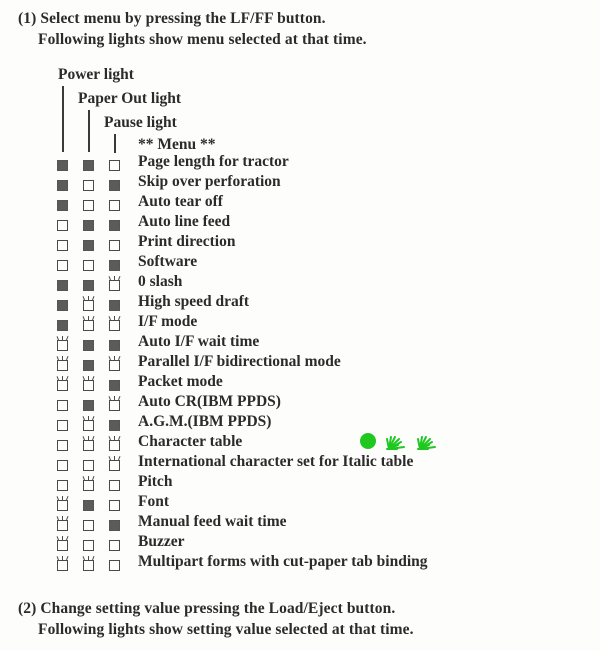 The height and width of the screenshot is (651, 600). Describe the element at coordinates (300, 202) in the screenshot. I see `table-row: Auto tear off` at that location.